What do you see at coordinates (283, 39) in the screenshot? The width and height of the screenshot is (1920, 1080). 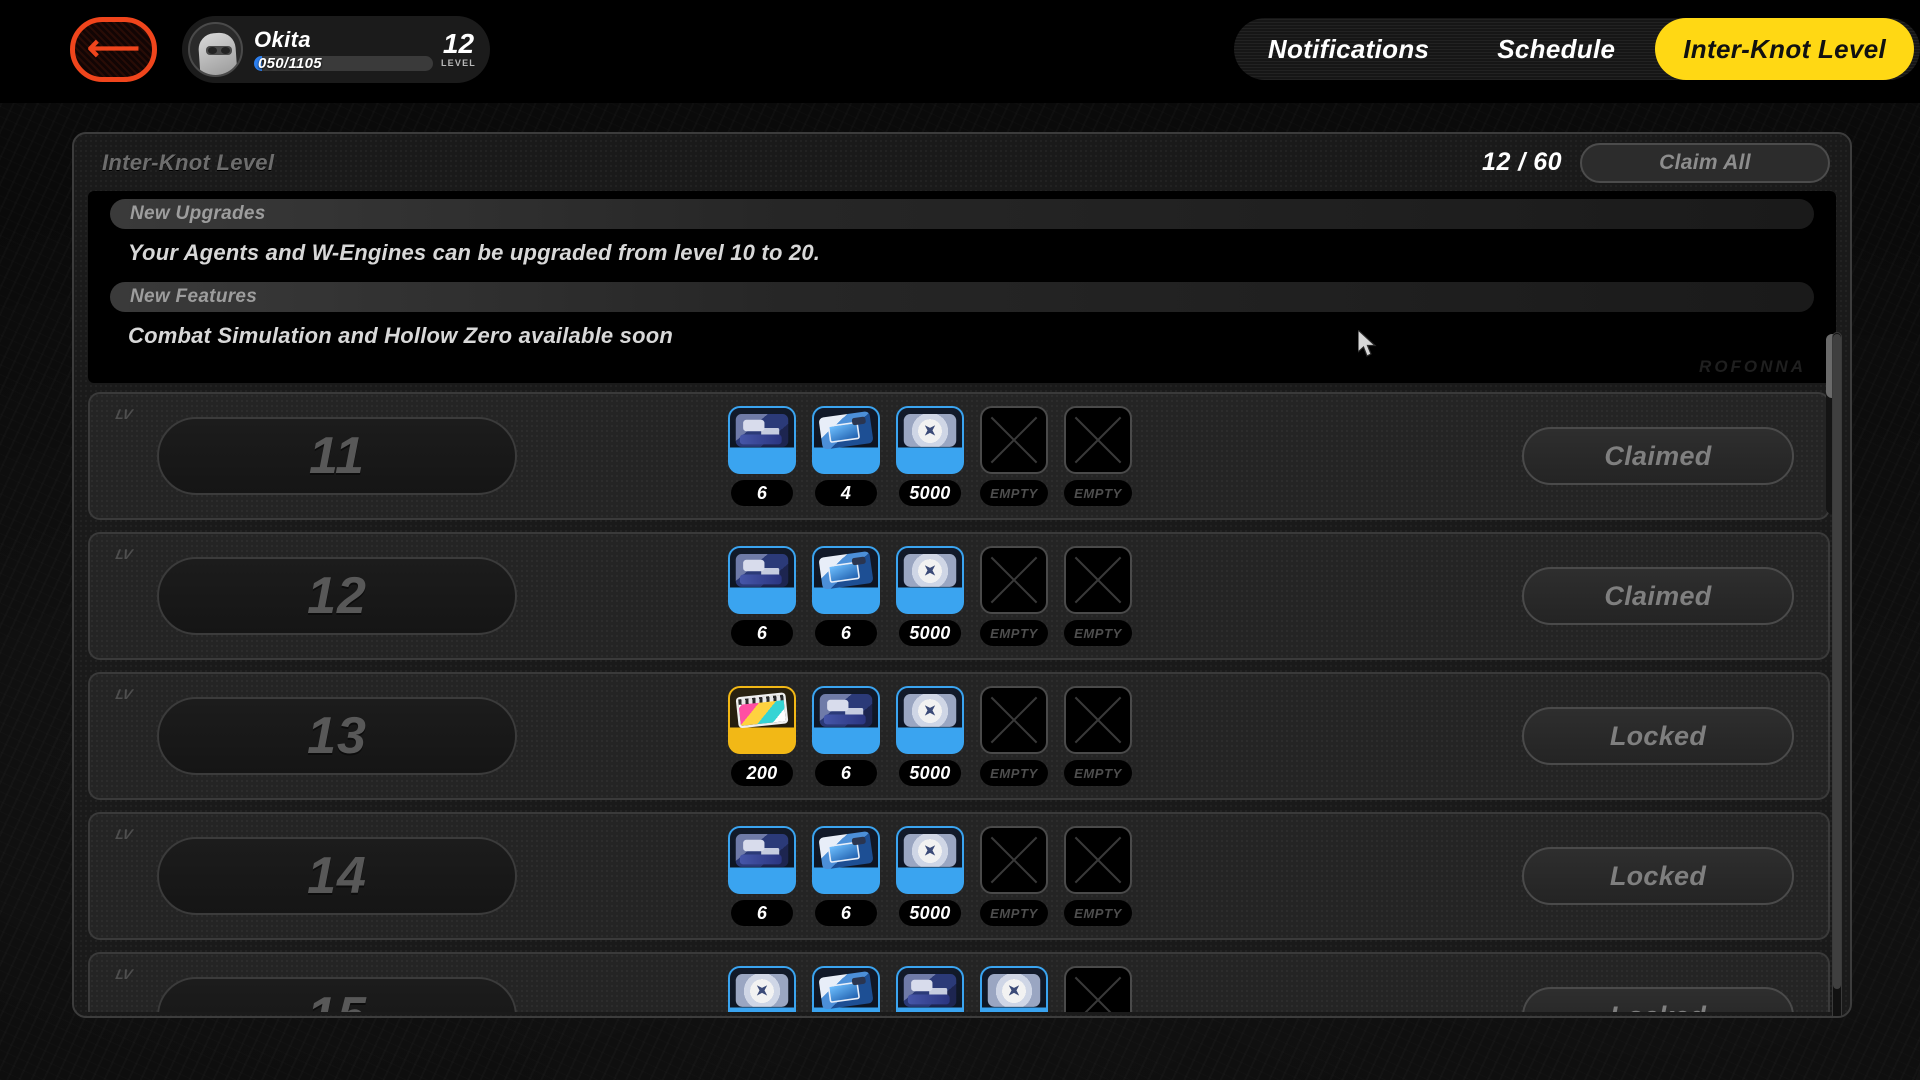 I see `player-name: Okita` at bounding box center [283, 39].